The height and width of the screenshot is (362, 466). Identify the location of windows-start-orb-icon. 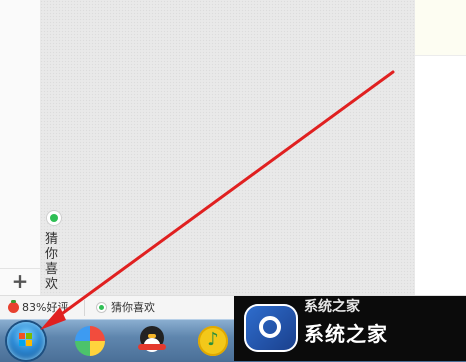
(26, 341).